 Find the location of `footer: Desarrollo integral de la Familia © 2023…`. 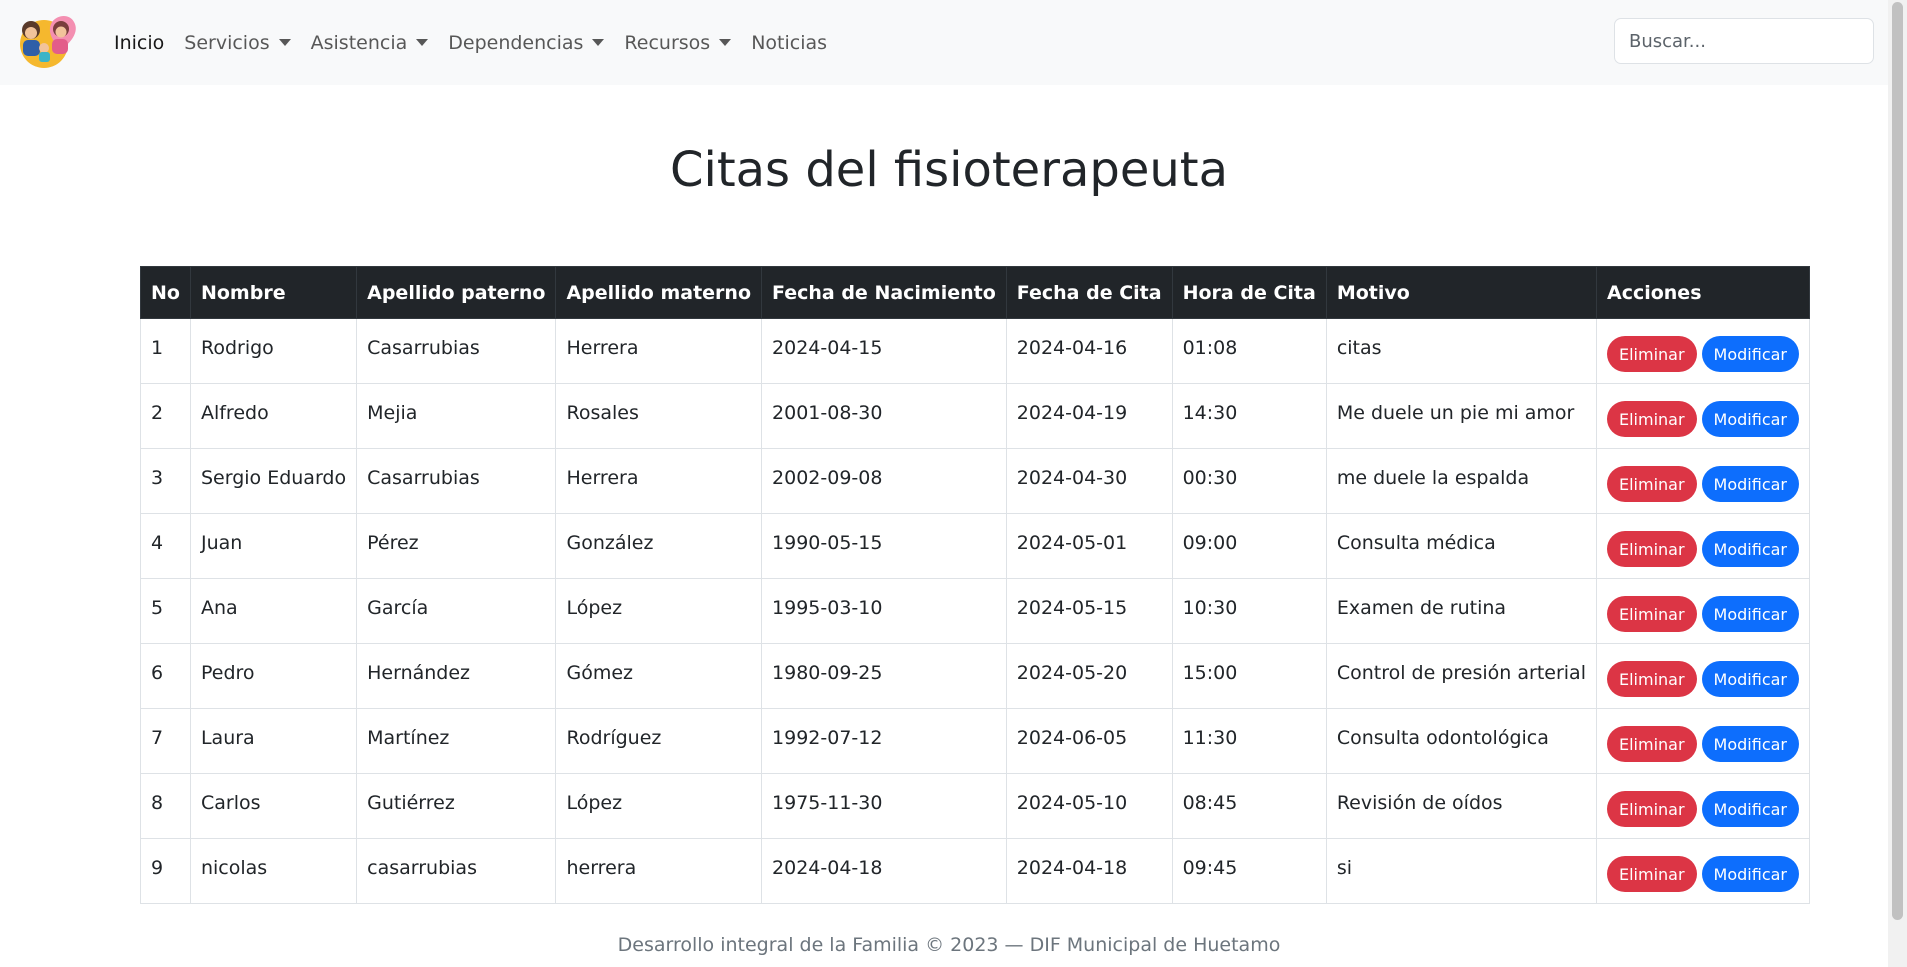

footer: Desarrollo integral de la Familia © 2023… is located at coordinates (949, 945).